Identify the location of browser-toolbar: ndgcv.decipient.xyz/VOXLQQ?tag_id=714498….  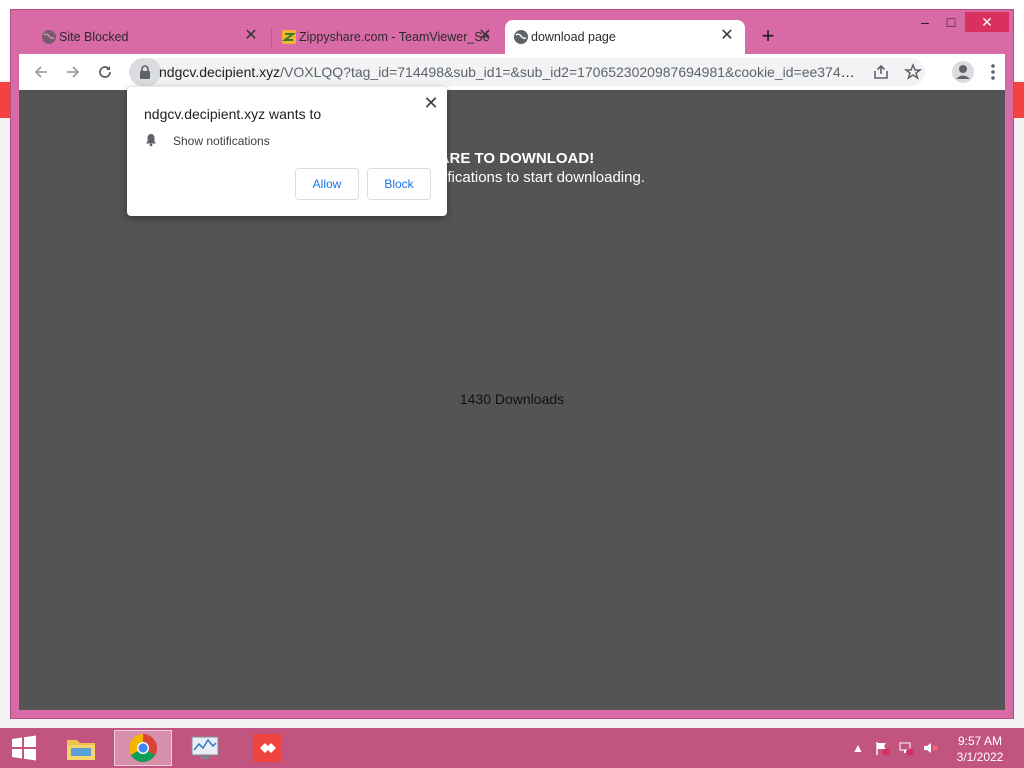
(512, 72).